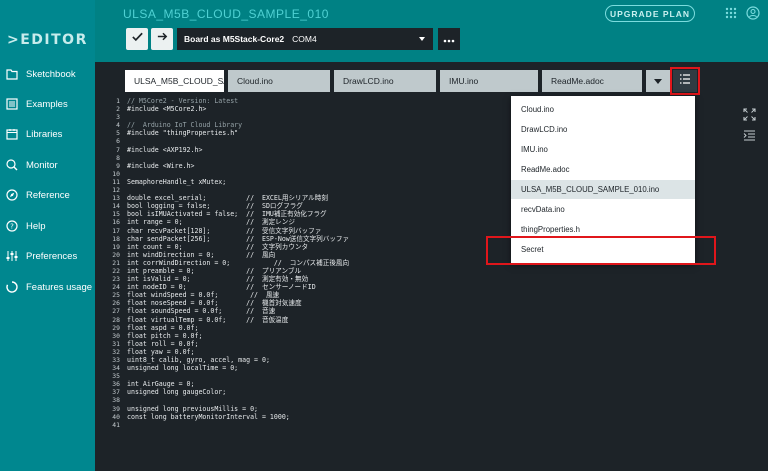 The height and width of the screenshot is (471, 768). Describe the element at coordinates (317, 166) in the screenshot. I see `code-line: #include <Wire.h>` at that location.